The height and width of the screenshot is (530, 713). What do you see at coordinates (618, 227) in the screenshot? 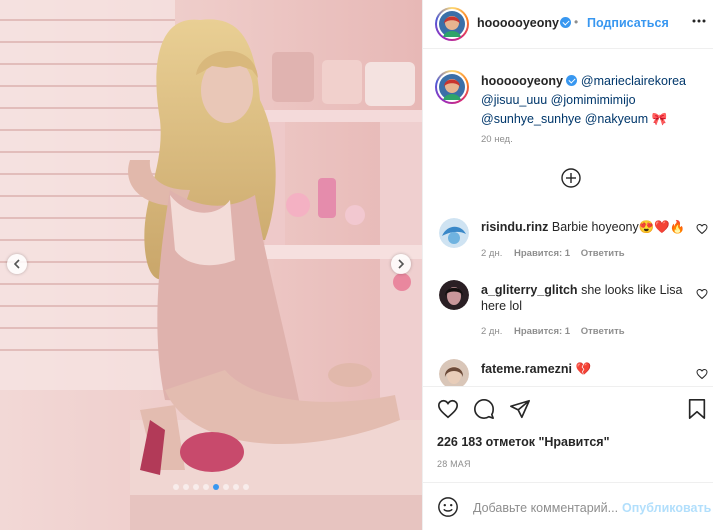
I see `comment-text: Barbie hoyeony😍❤️🔥` at bounding box center [618, 227].